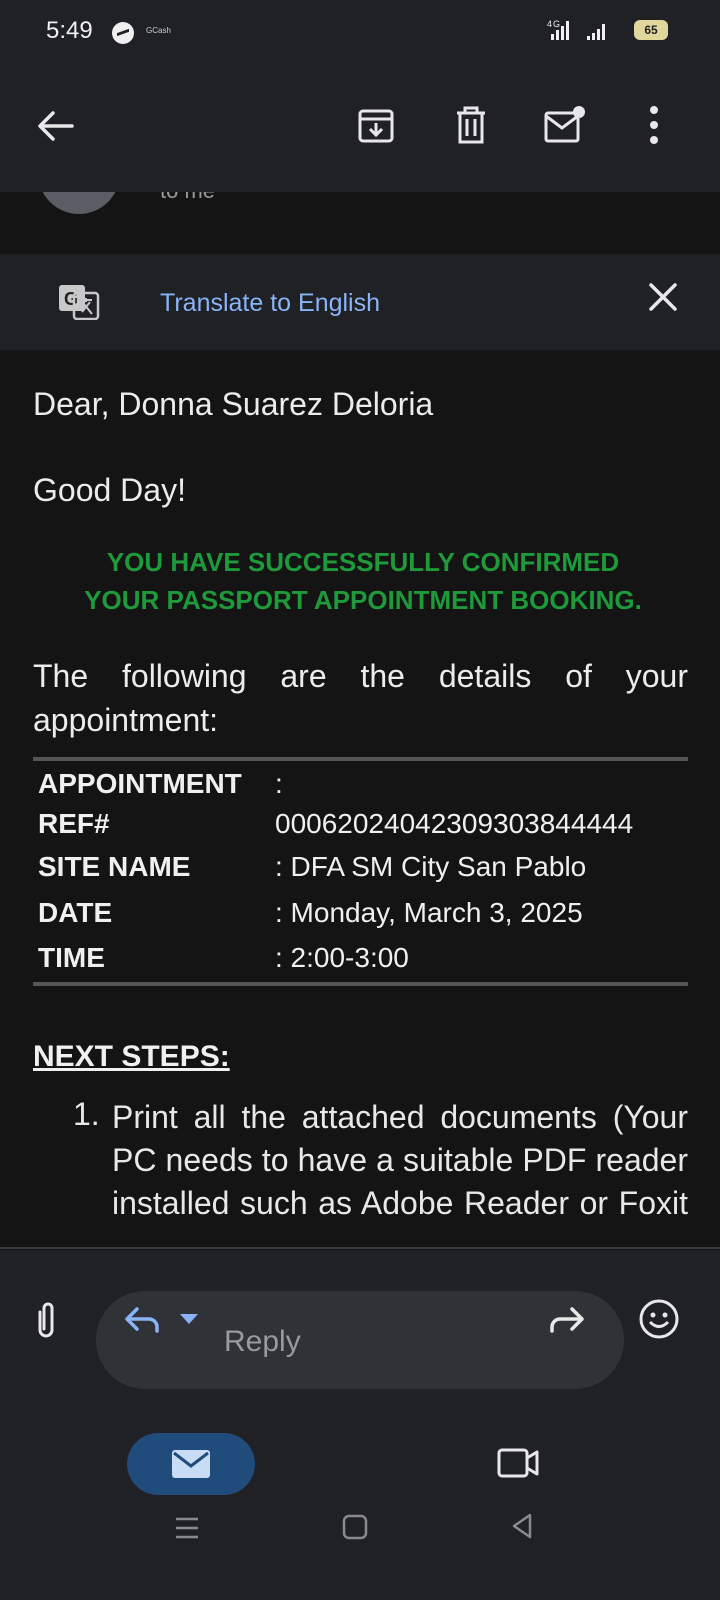 The width and height of the screenshot is (720, 1600). Describe the element at coordinates (363, 562) in the screenshot. I see `confirmation-line-1: YOU HAVE SUCCESSFULLY CONFIRMED` at that location.